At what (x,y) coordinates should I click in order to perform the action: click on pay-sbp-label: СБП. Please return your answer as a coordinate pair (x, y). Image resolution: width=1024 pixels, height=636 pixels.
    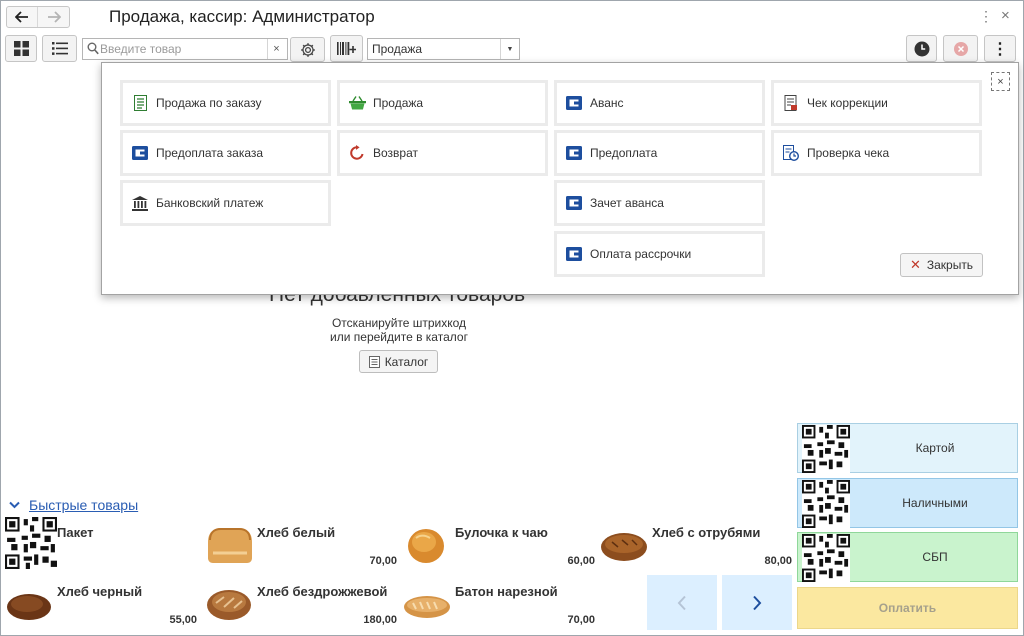
    Looking at the image, I should click on (935, 557).